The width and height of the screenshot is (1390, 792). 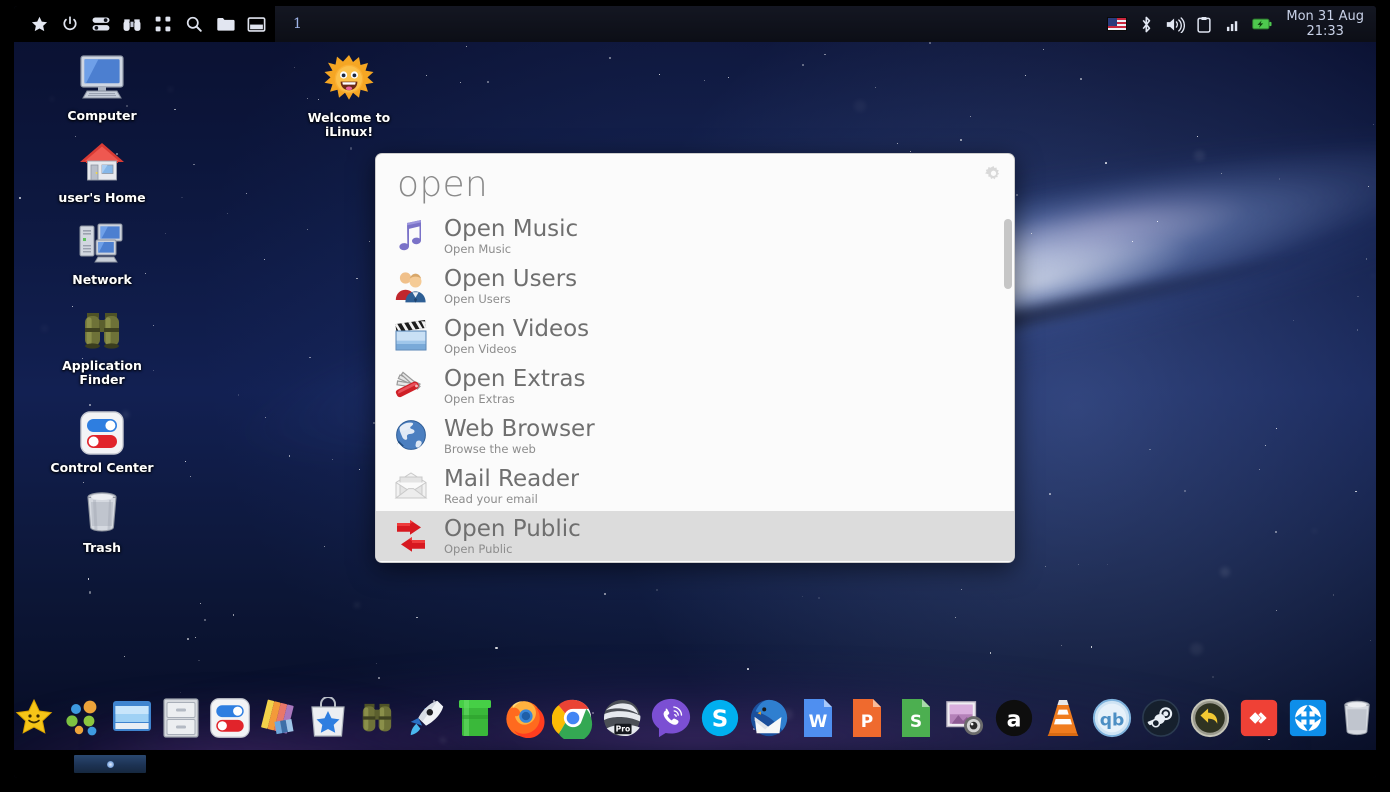 I want to click on result-row-open-extras: Open Extras Open Extras, so click(x=695, y=386).